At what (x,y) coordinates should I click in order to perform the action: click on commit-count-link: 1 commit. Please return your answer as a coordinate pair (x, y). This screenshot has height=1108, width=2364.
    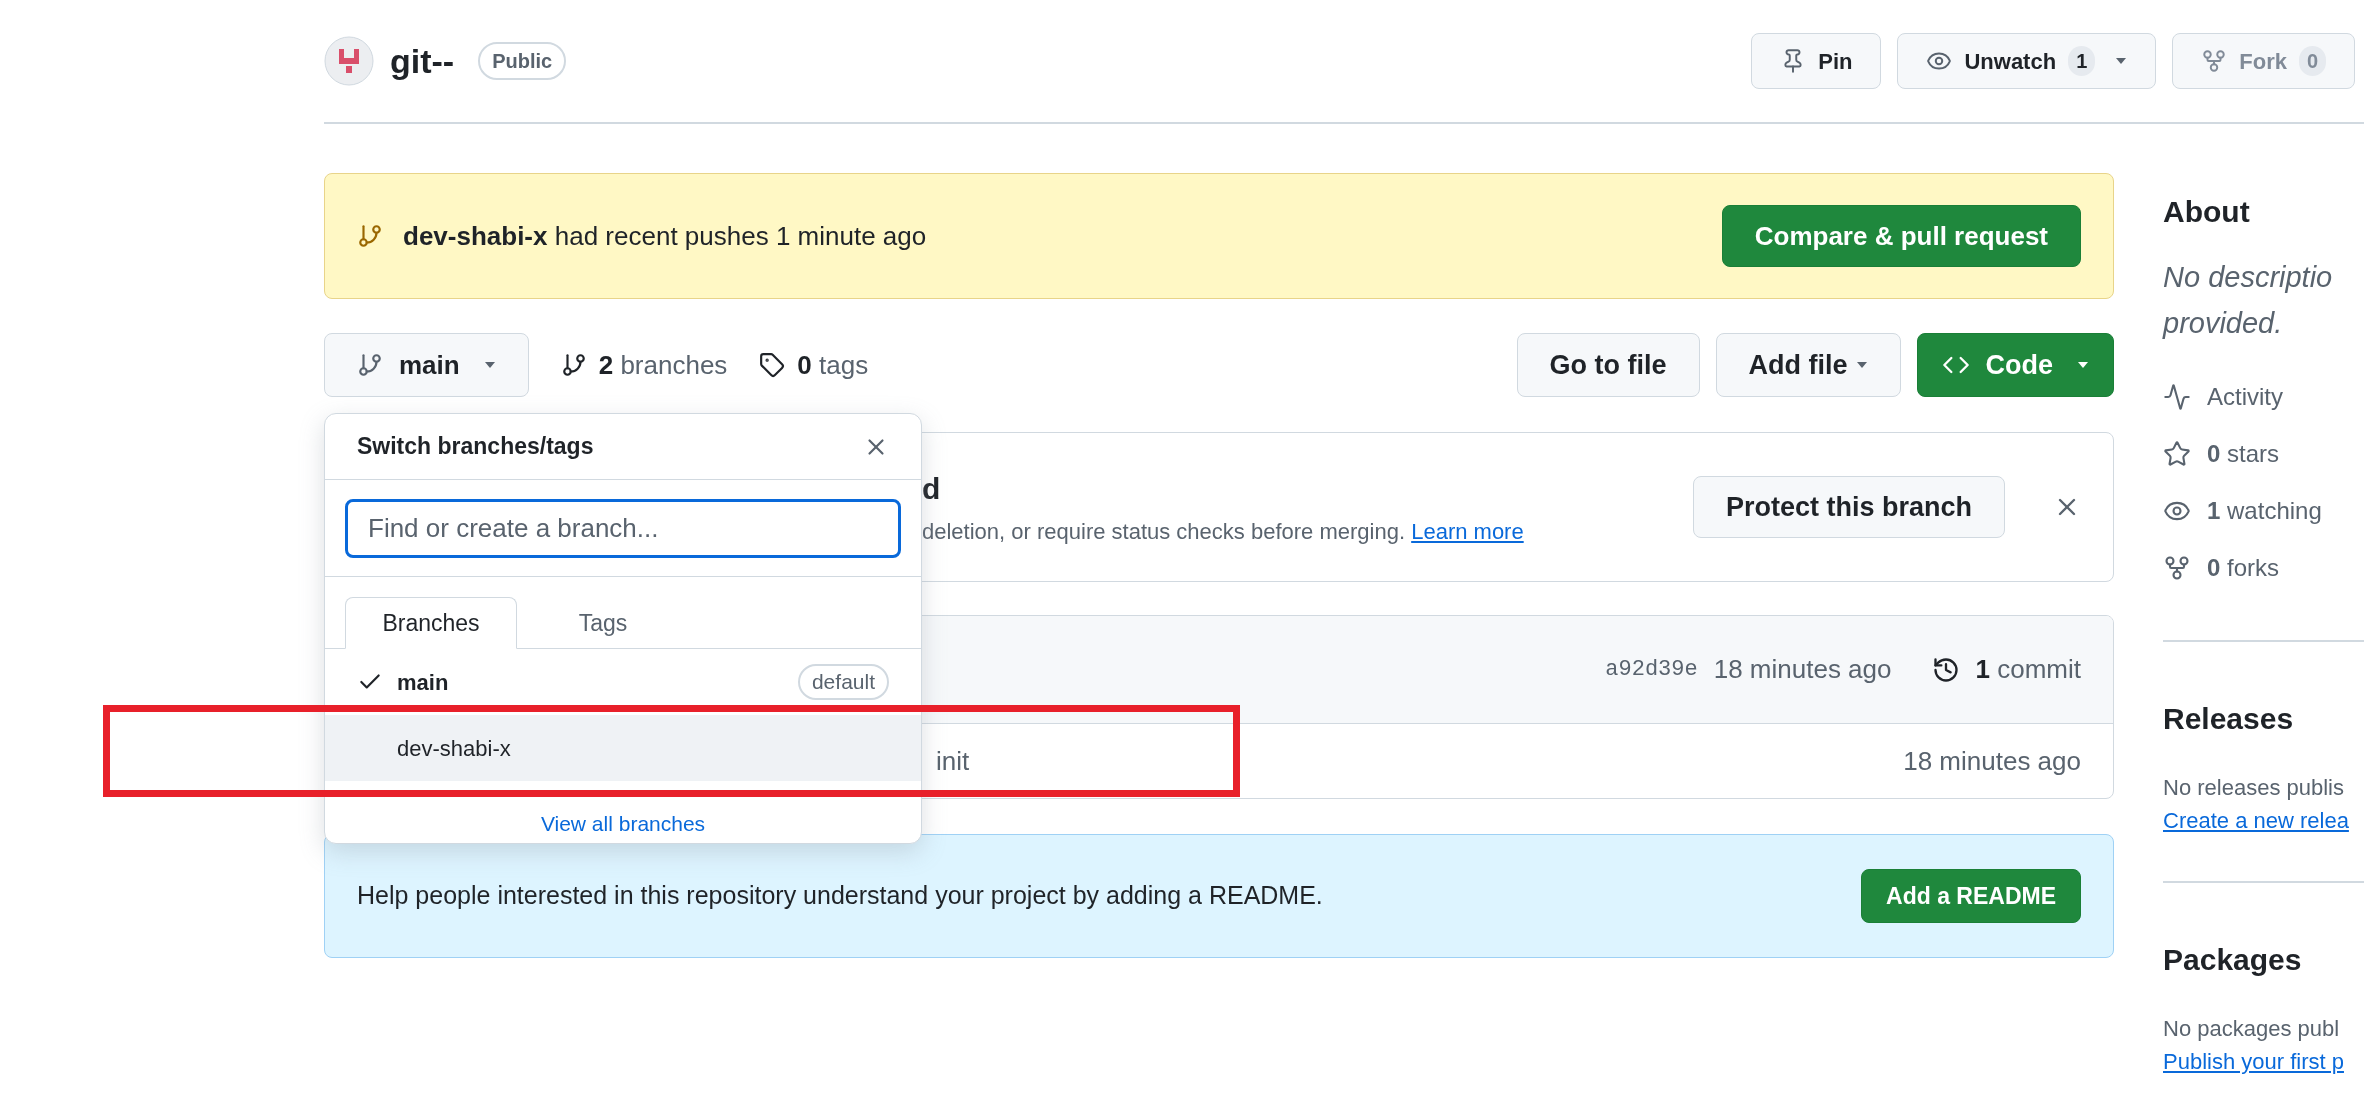
    Looking at the image, I should click on (2028, 669).